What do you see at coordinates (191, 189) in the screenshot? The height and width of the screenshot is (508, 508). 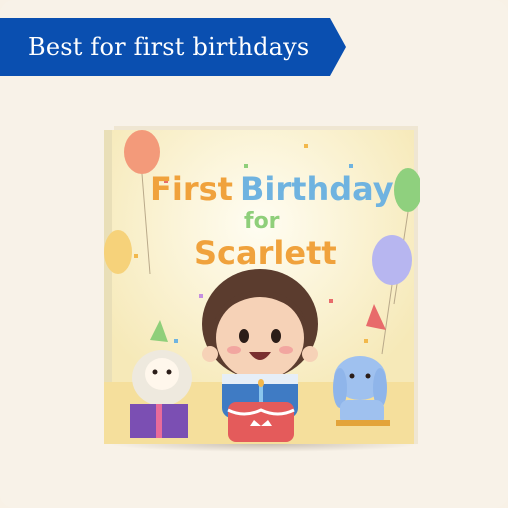 I see `title-first: First` at bounding box center [191, 189].